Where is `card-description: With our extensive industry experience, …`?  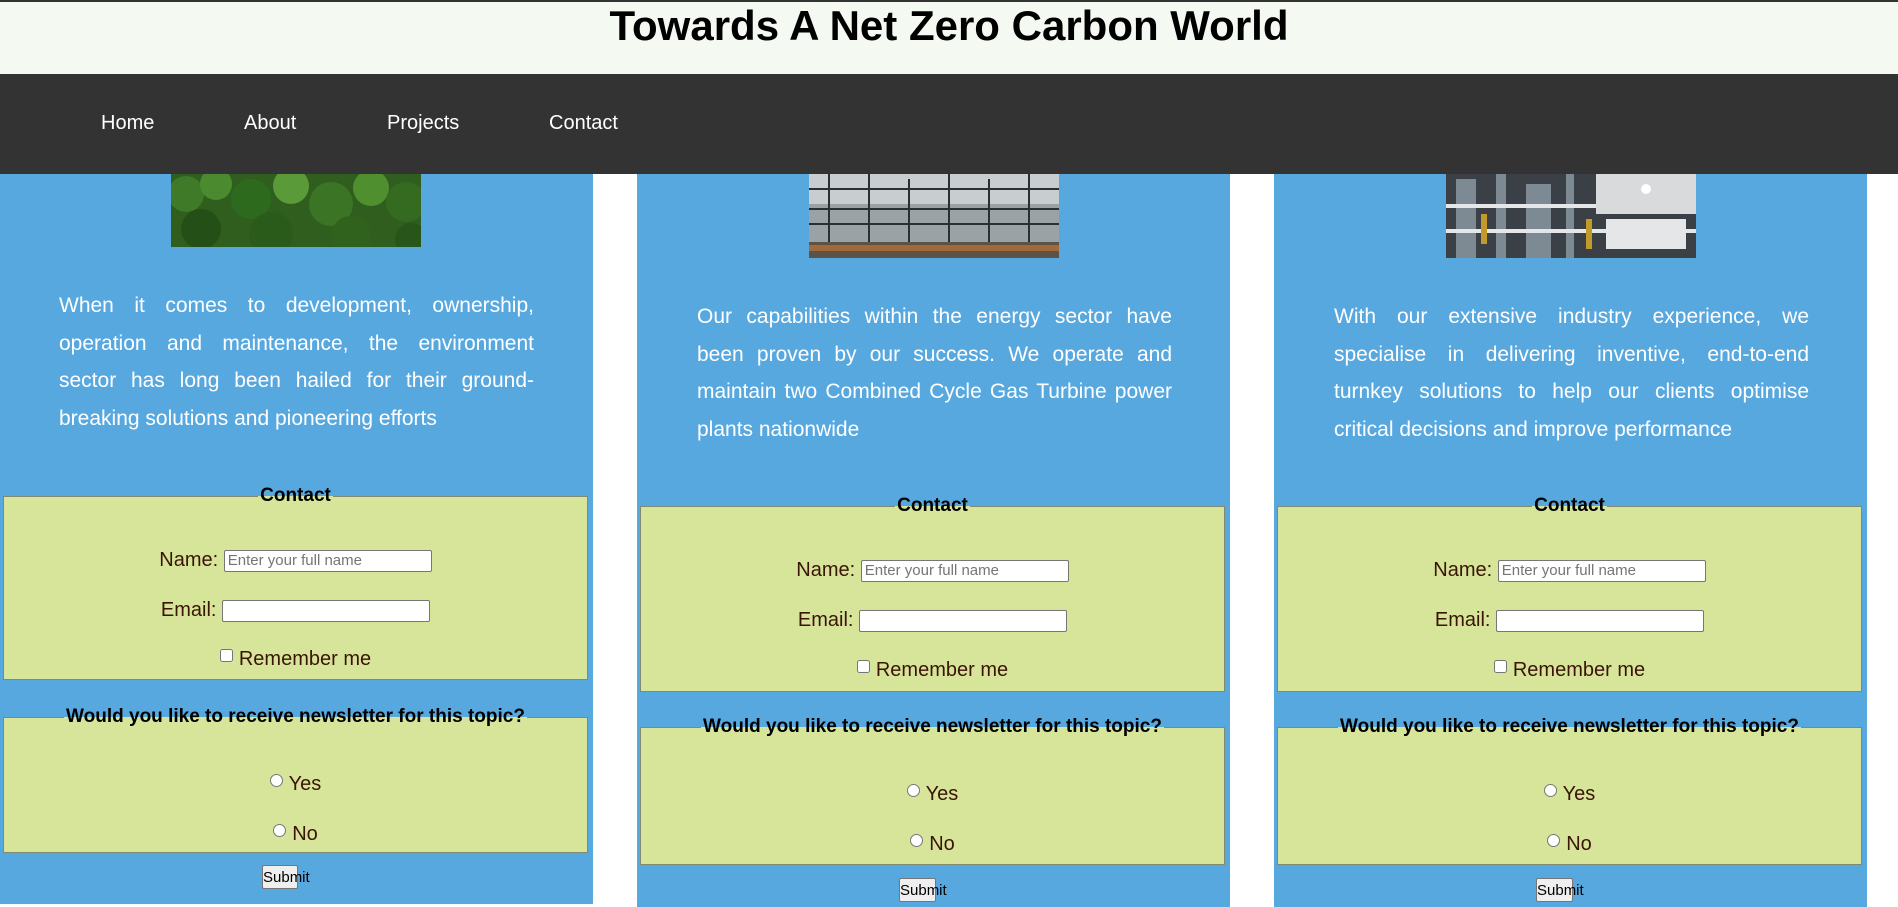 card-description: With our extensive industry experience, … is located at coordinates (1571, 373).